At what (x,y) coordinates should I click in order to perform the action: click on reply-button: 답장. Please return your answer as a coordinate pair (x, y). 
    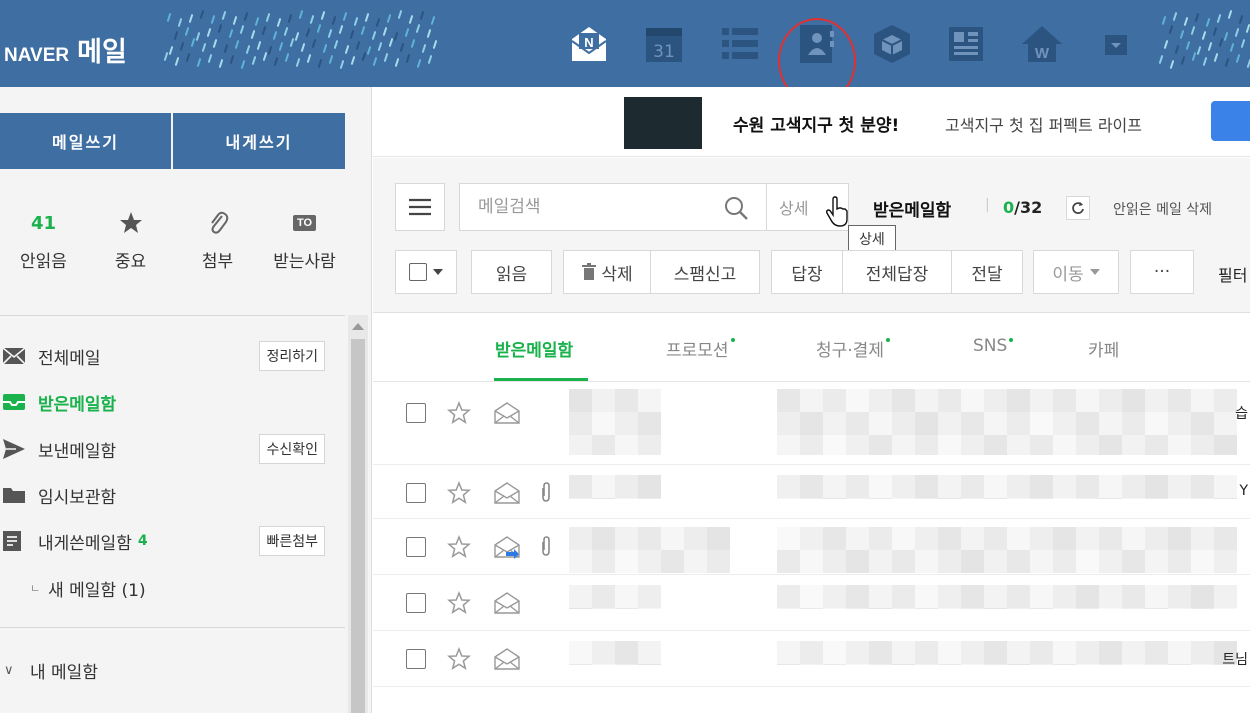
    Looking at the image, I should click on (807, 272).